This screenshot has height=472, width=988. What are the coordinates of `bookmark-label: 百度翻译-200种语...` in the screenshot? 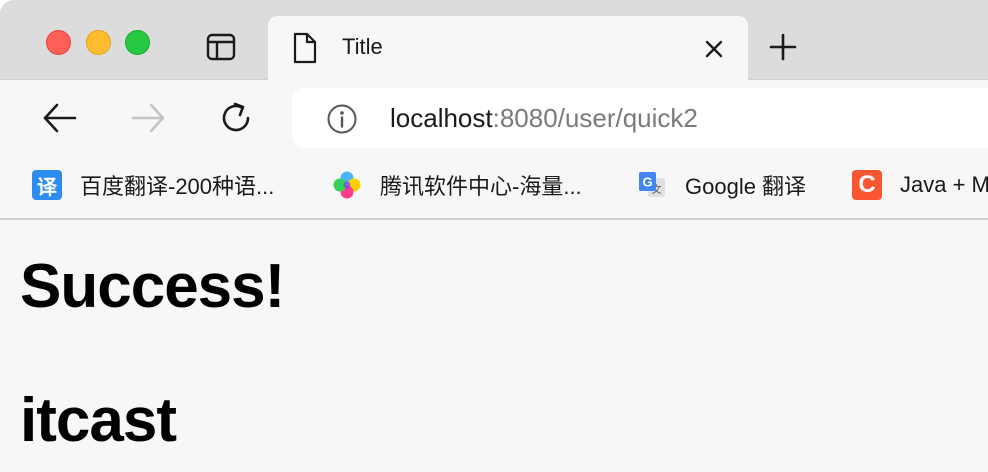 It's located at (177, 186).